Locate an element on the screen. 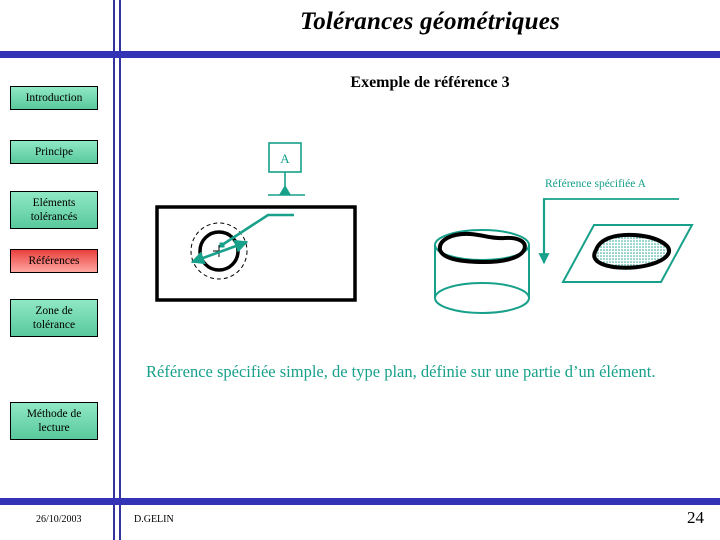 This screenshot has height=540, width=720. bore-circle is located at coordinates (219, 251).